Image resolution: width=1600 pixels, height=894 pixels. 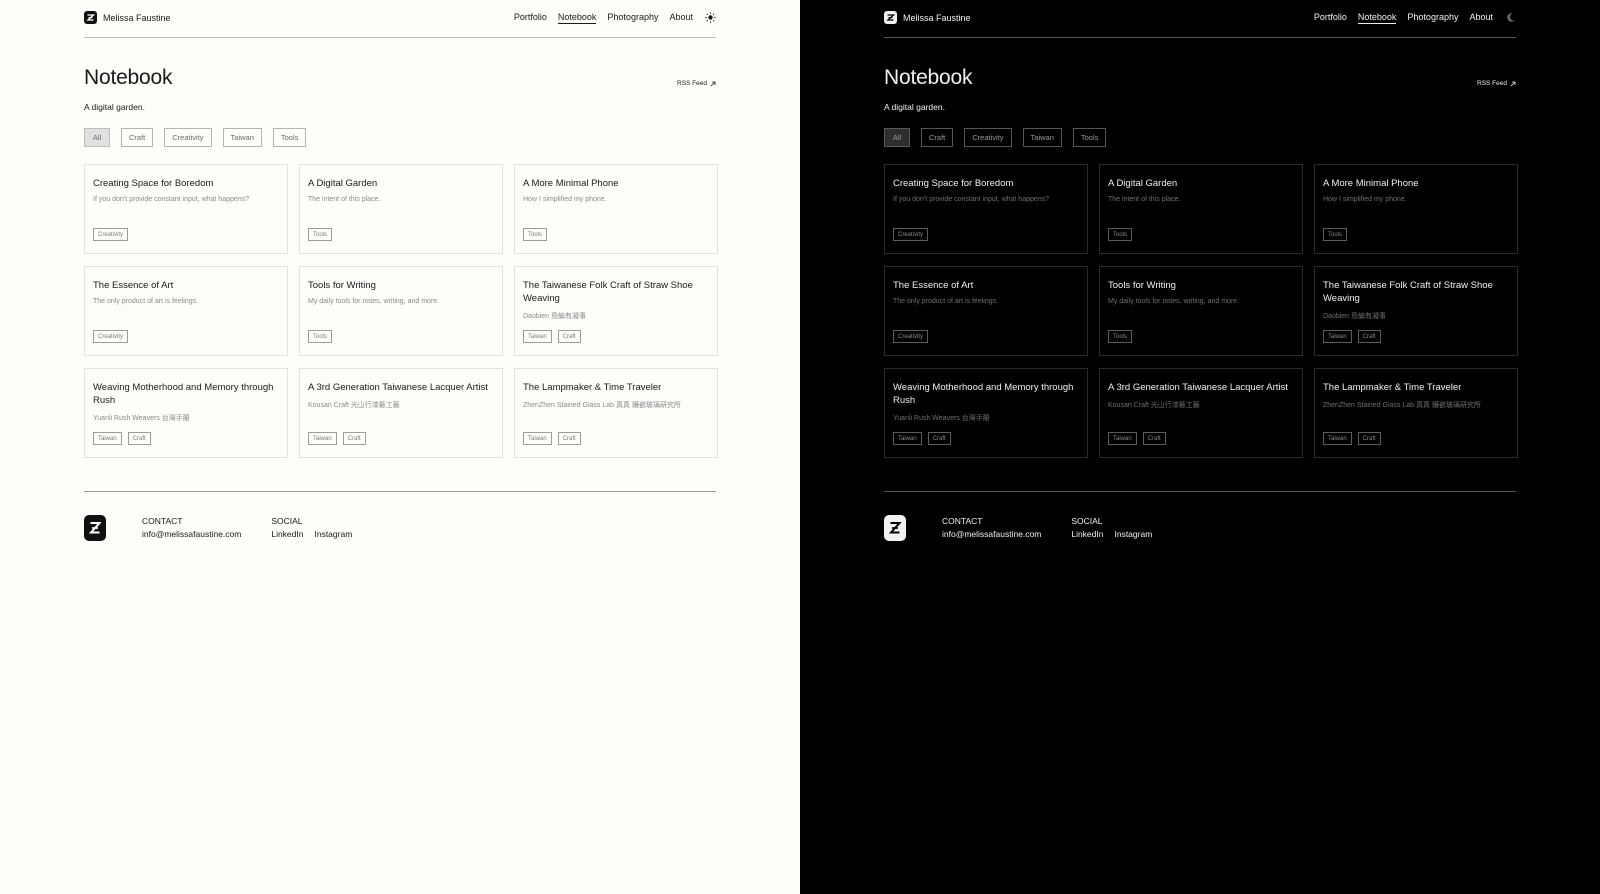 What do you see at coordinates (141, 418) in the screenshot?
I see `note-description: Yuanli Rush Weavers 台灣手藺` at bounding box center [141, 418].